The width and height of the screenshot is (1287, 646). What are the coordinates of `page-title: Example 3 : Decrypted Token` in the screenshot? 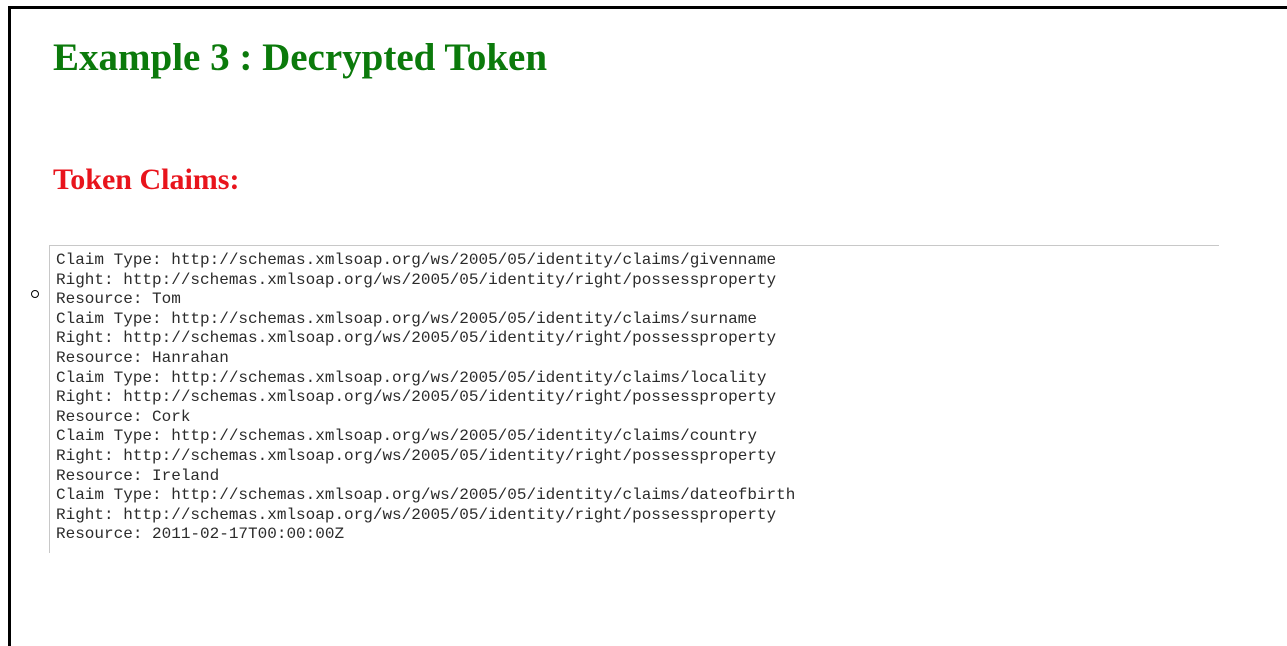 It's located at (300, 57).